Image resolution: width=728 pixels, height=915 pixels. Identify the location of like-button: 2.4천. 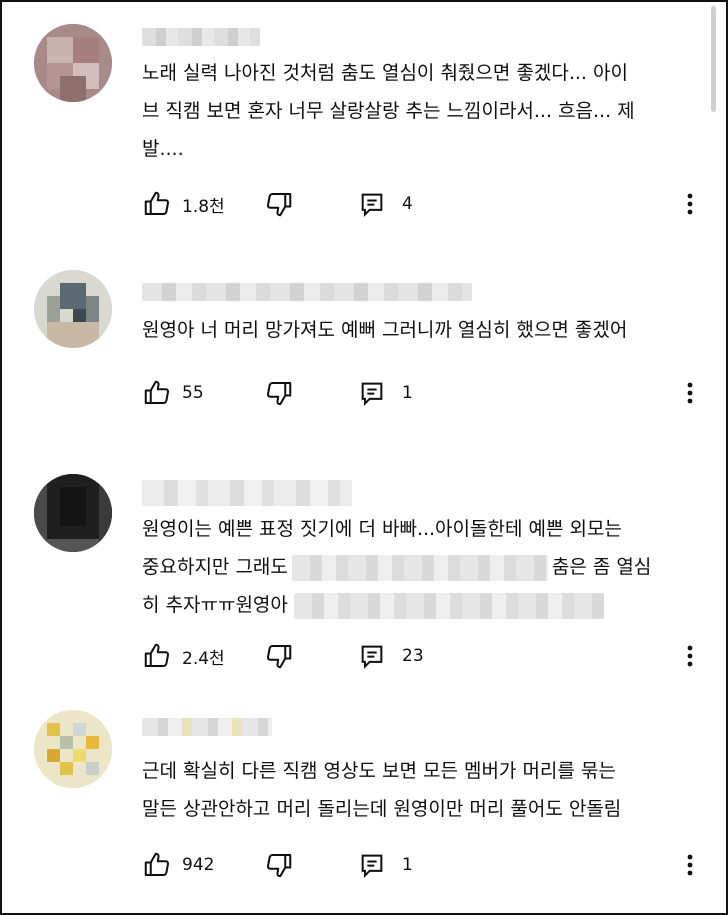
(183, 656).